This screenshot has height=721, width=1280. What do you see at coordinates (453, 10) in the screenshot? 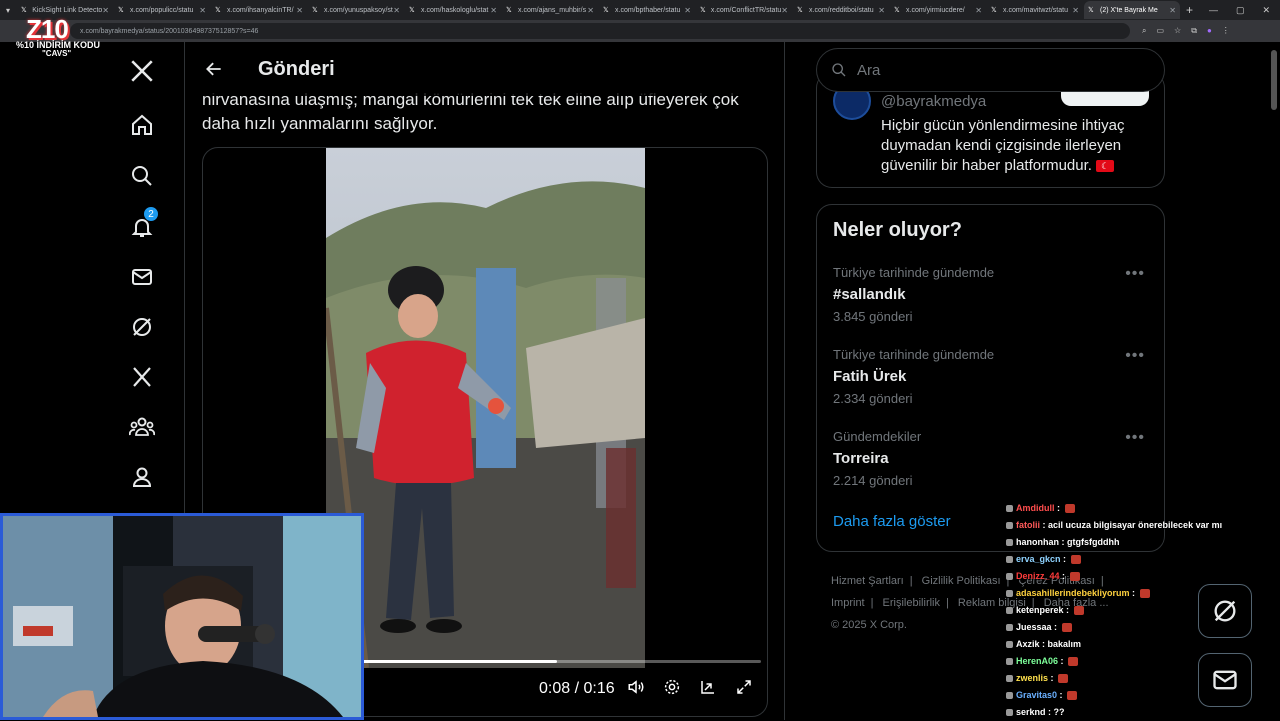
I see `browser-tab: 𝕏x.com/haskologlu/stat ✕` at bounding box center [453, 10].